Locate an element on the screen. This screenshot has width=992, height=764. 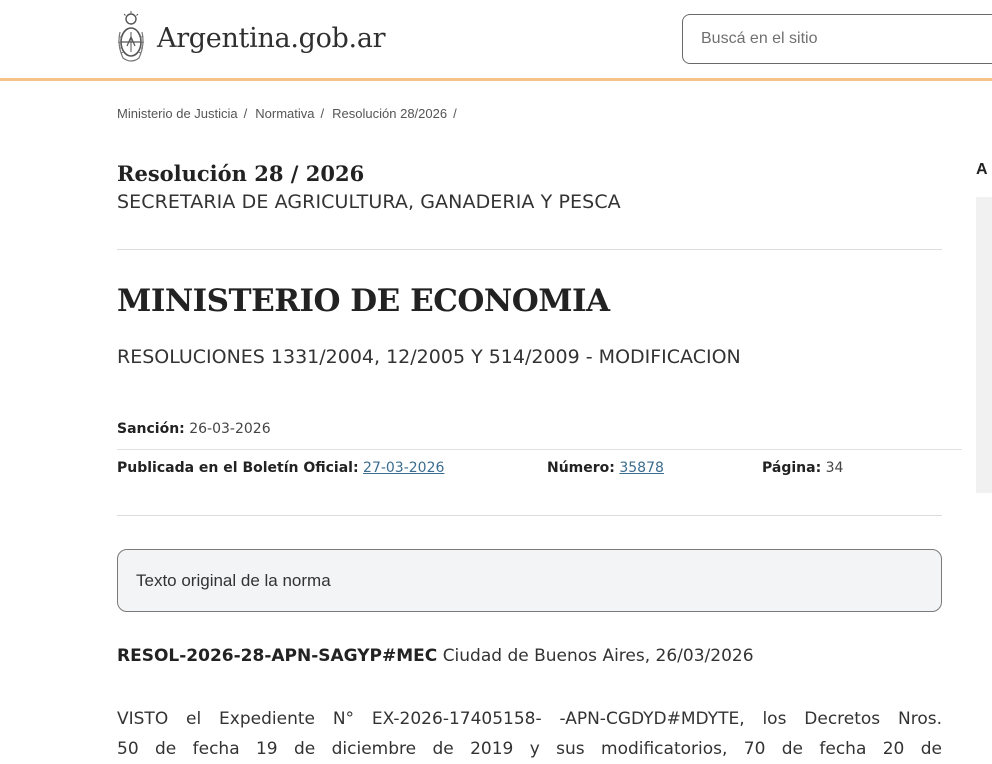
sidebar-heading: A is located at coordinates (982, 169).